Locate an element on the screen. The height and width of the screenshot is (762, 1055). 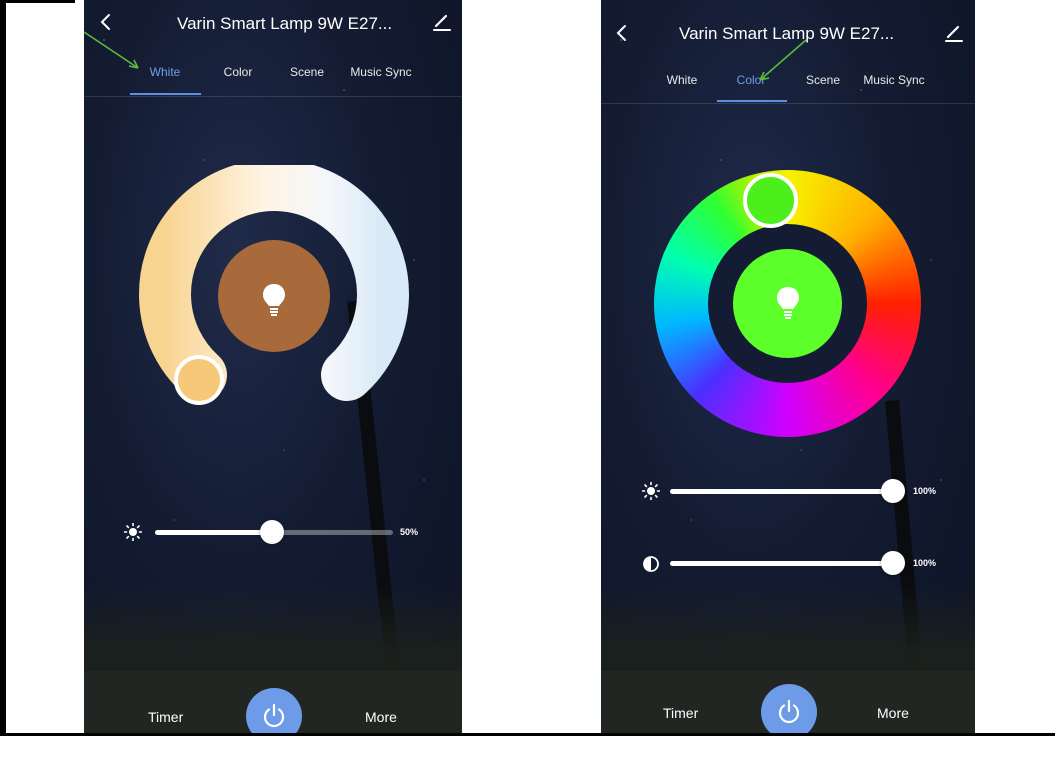
brightness-value: 100% is located at coordinates (925, 491).